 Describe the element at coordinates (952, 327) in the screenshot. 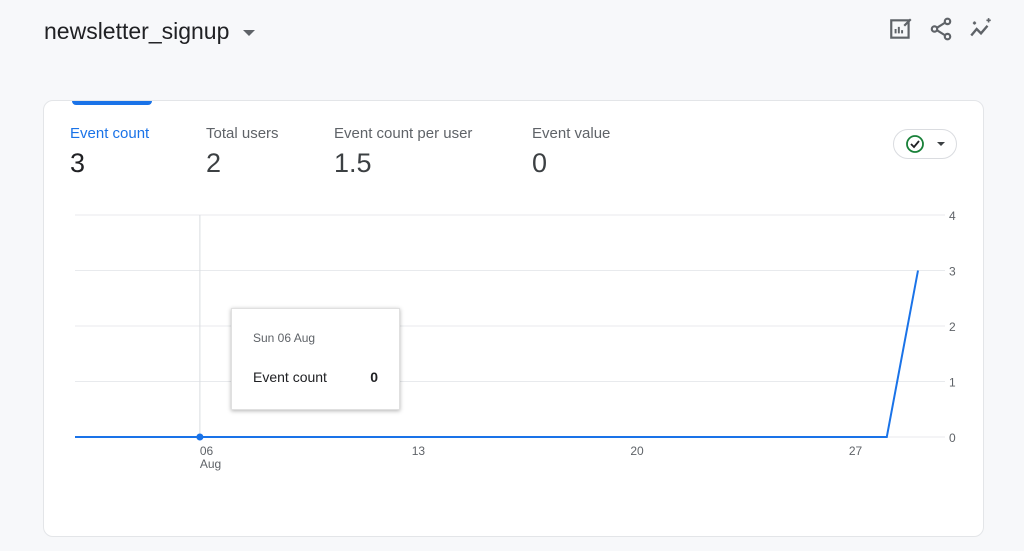

I see `y-tick-label: 2` at that location.